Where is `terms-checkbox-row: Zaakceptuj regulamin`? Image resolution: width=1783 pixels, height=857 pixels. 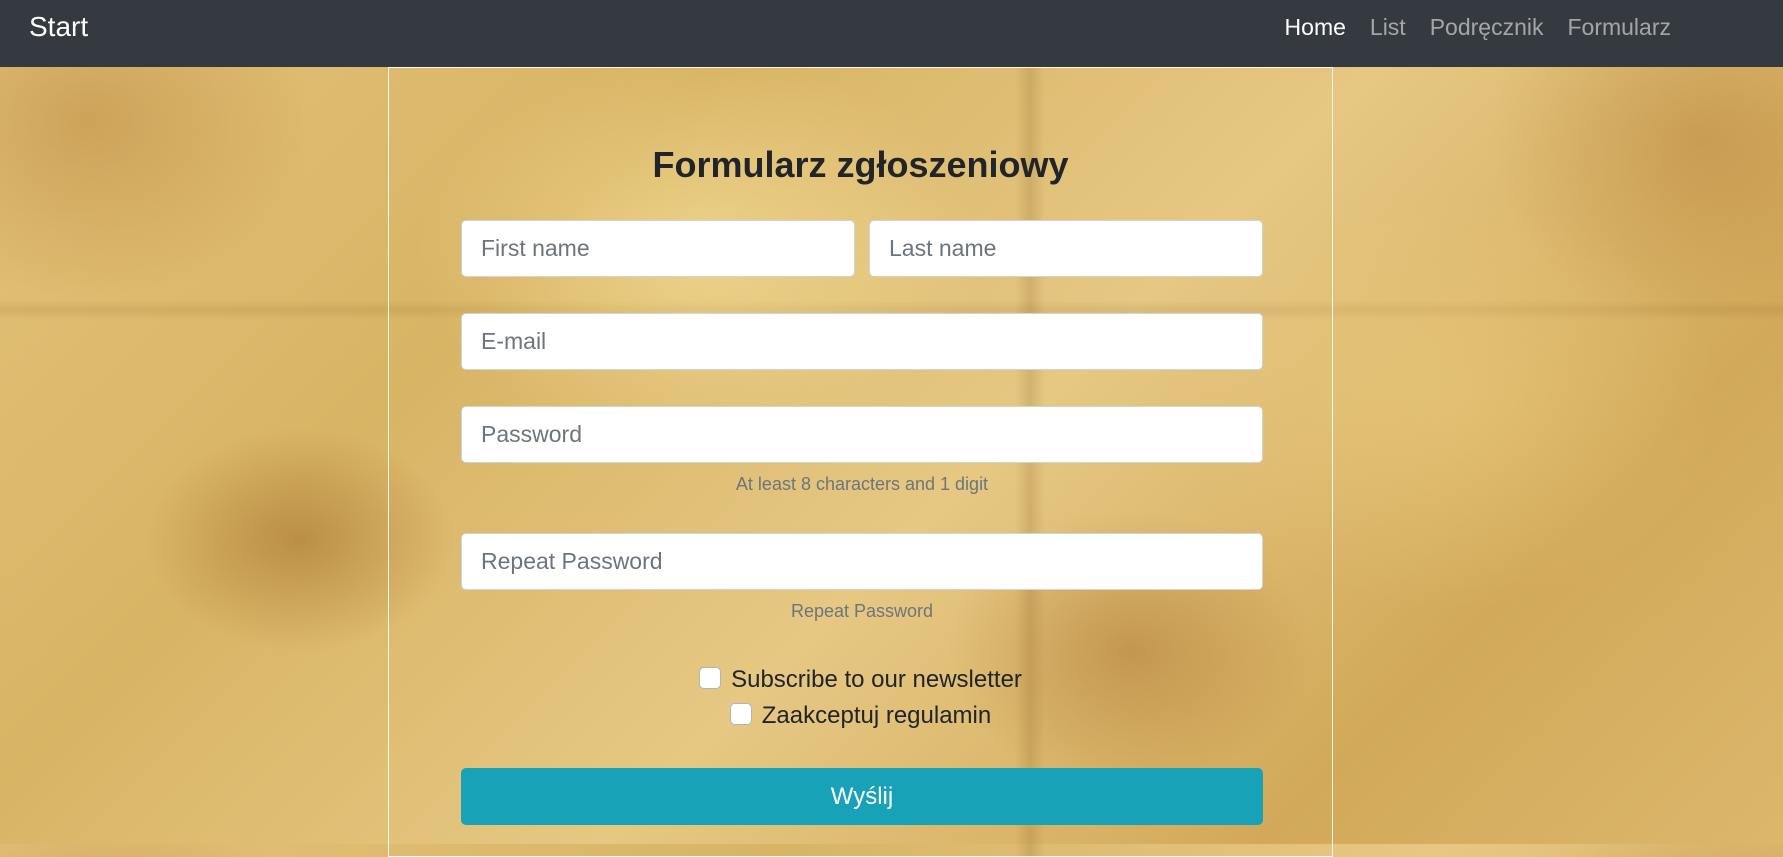
terms-checkbox-row: Zaakceptuj regulamin is located at coordinates (860, 716).